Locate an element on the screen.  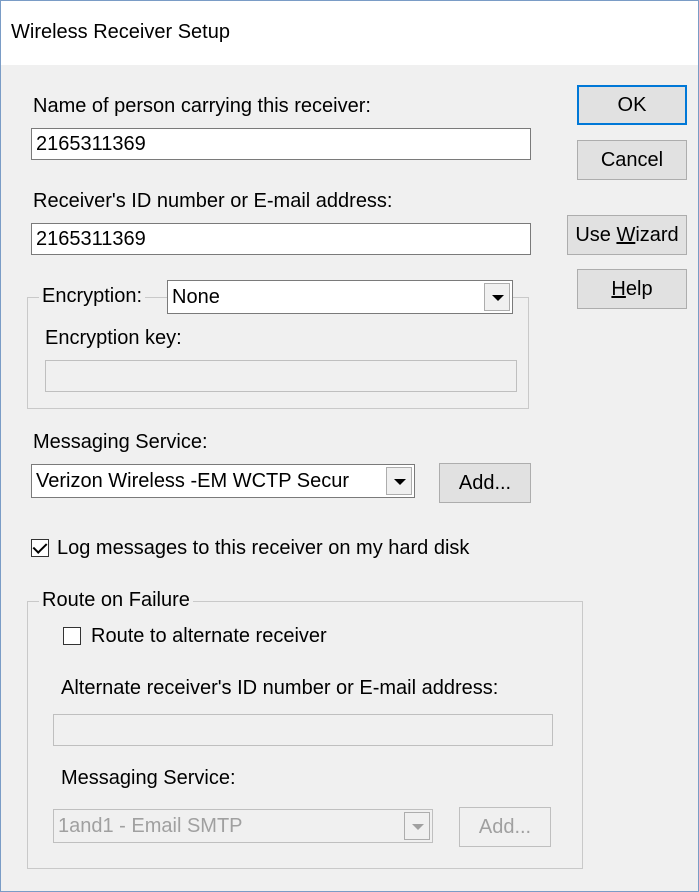
cancel-button: Cancel is located at coordinates (632, 160).